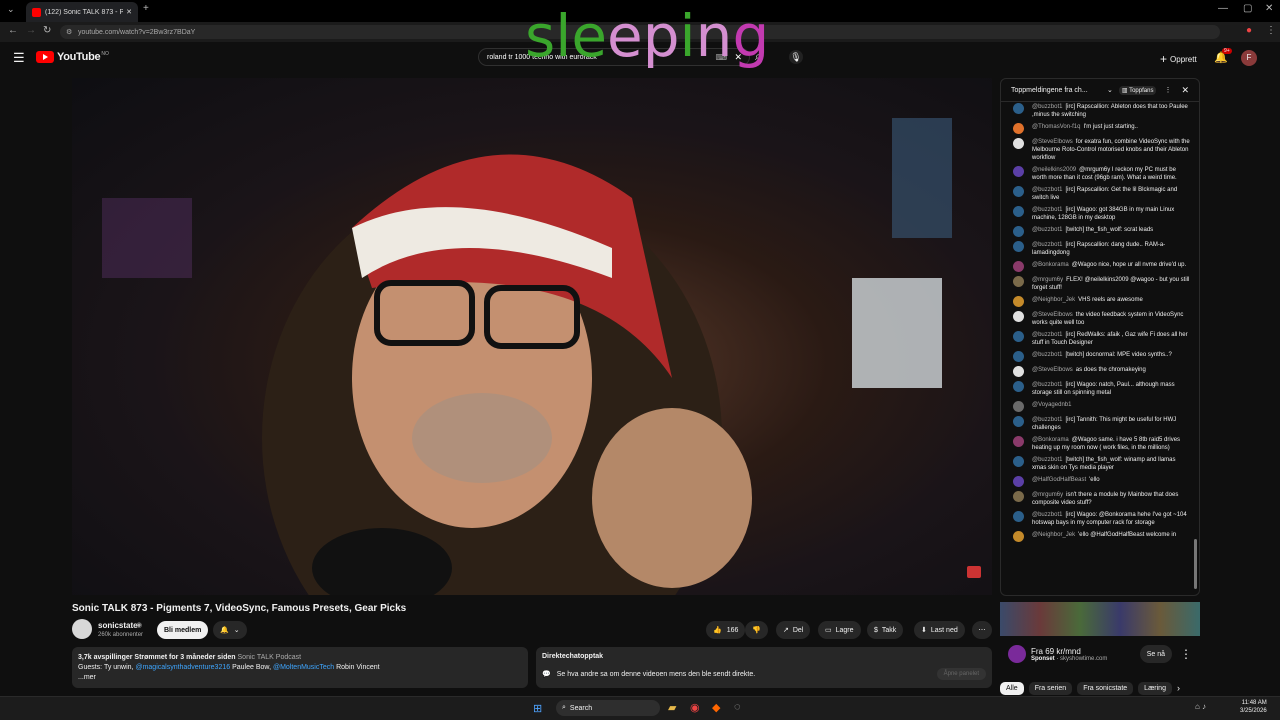  Describe the element at coordinates (19, 58) in the screenshot. I see `hamburger-menu-icon: ☰` at that location.